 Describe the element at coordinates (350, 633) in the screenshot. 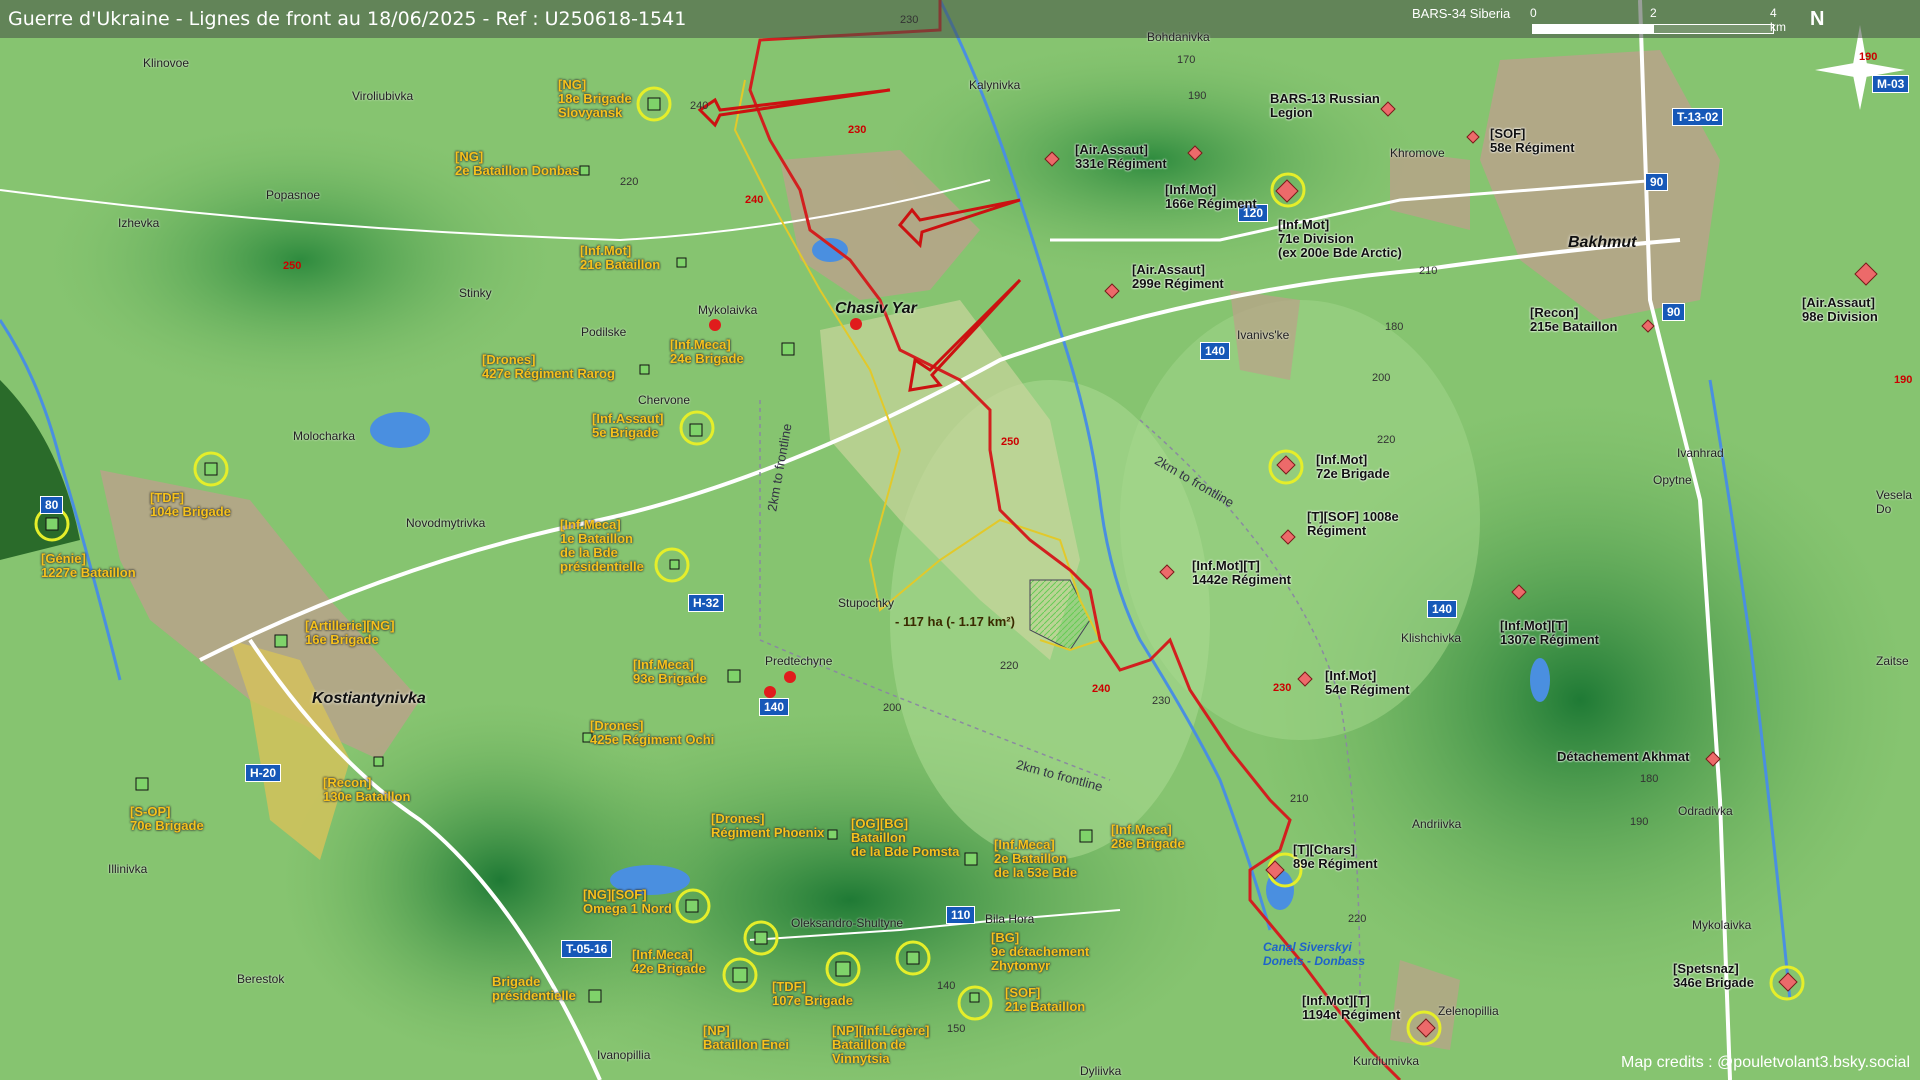

I see `ua-unit-label: [Artillerie][NG] 16e Brigade` at that location.